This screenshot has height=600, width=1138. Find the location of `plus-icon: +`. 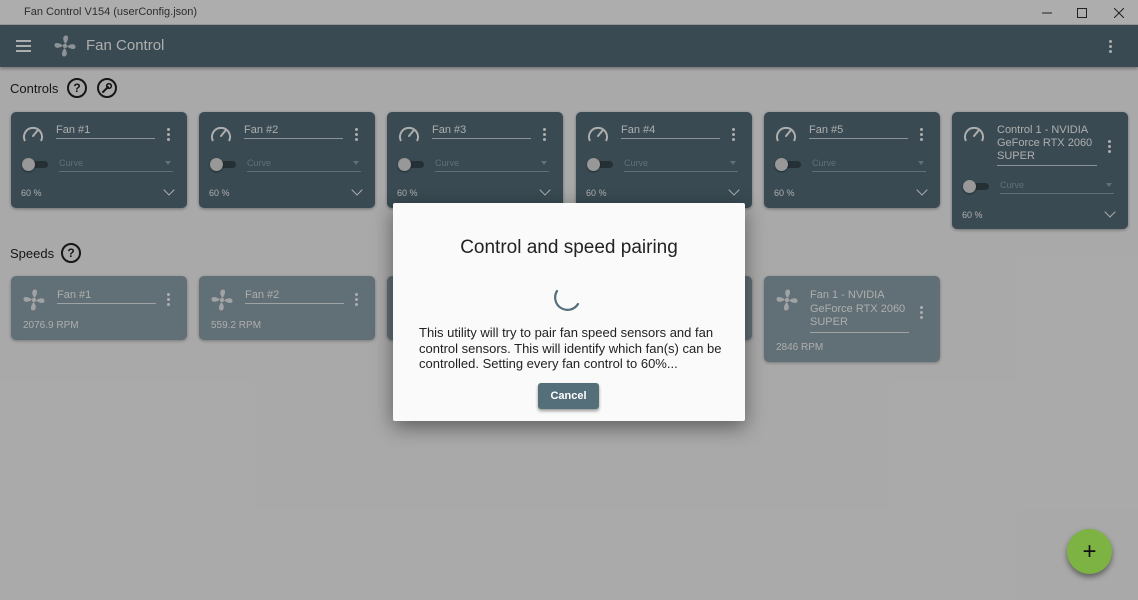

plus-icon: + is located at coordinates (1089, 551).